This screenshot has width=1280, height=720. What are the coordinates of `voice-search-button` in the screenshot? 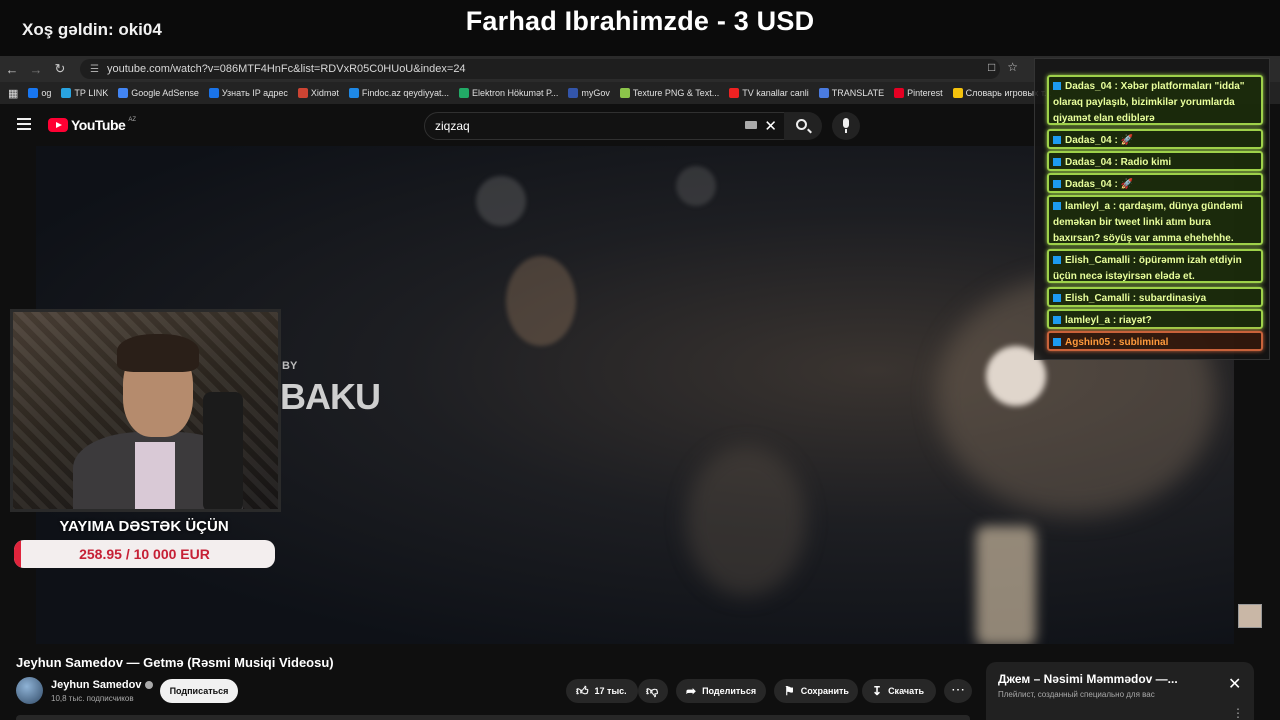 It's located at (846, 126).